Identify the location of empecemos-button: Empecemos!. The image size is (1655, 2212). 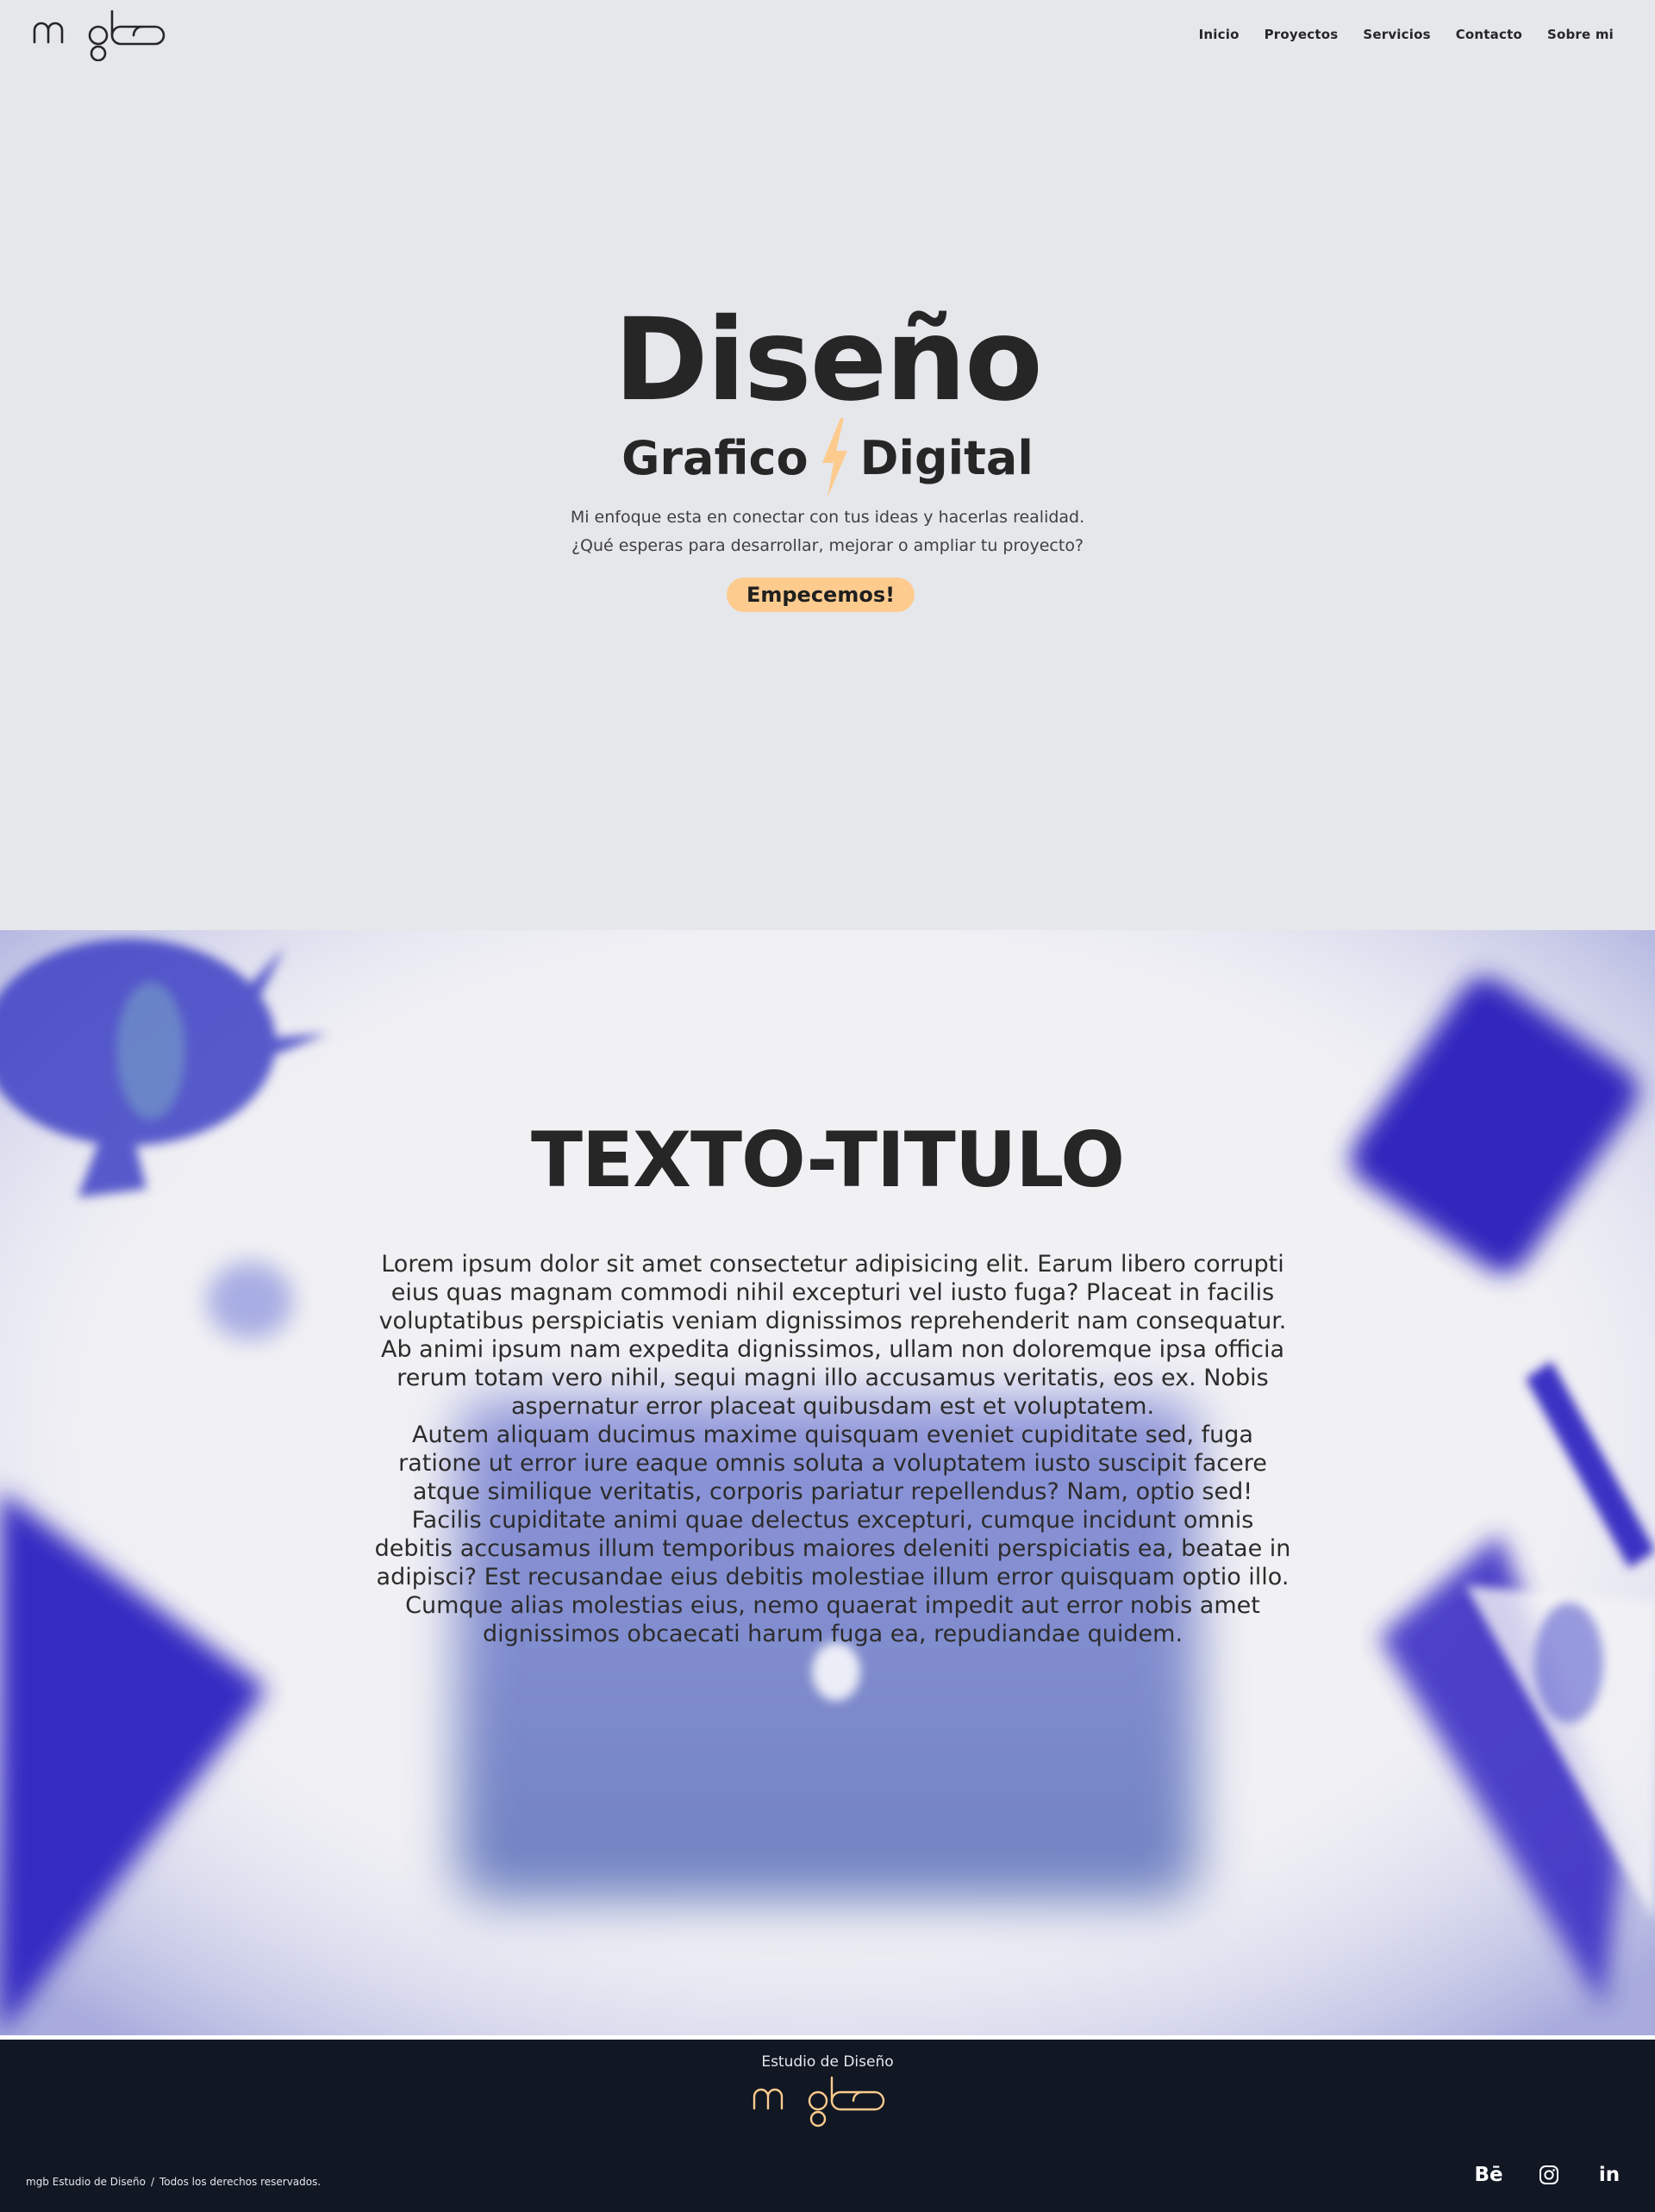
(821, 595).